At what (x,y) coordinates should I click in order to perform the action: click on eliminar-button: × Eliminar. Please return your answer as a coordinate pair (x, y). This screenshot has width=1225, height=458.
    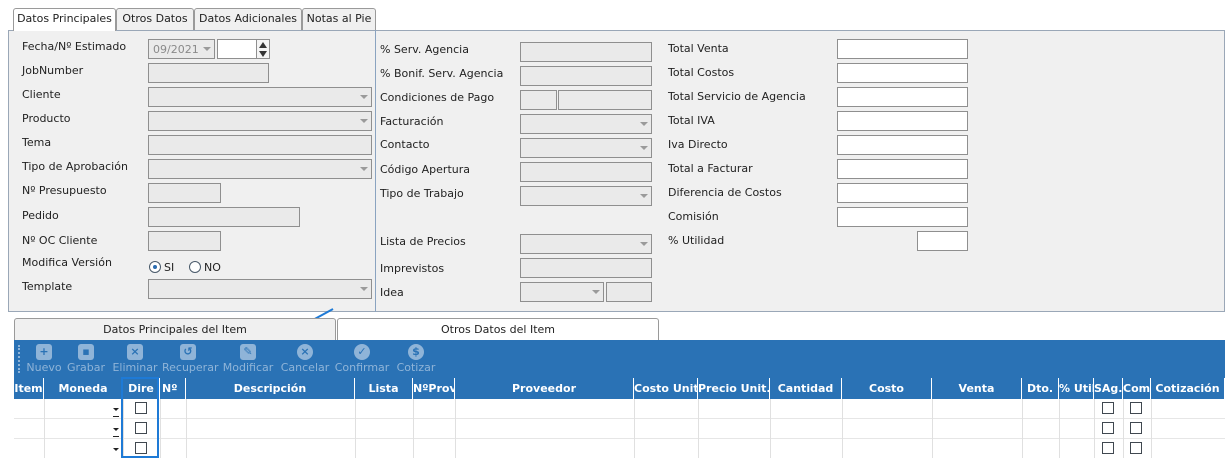
    Looking at the image, I should click on (135, 359).